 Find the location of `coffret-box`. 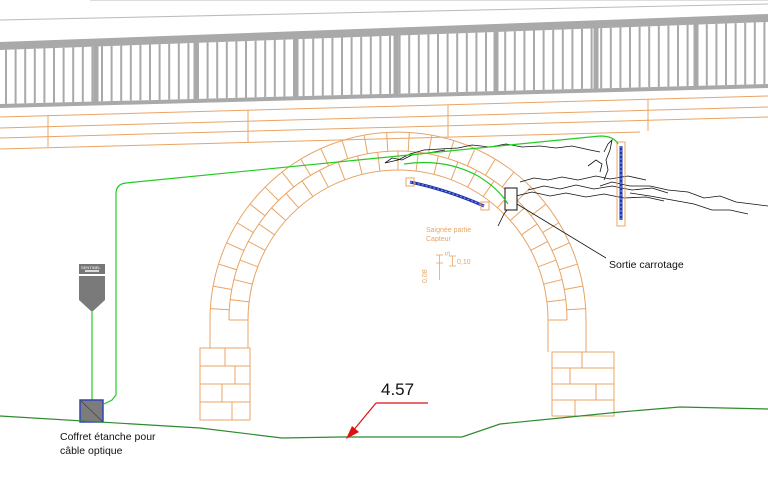

coffret-box is located at coordinates (91, 411).